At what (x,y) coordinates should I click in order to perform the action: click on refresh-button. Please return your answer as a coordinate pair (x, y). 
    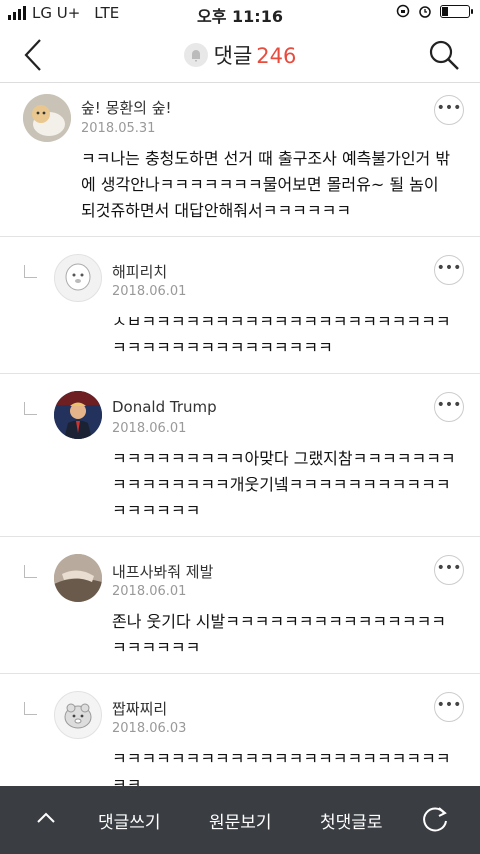
    Looking at the image, I should click on (435, 819).